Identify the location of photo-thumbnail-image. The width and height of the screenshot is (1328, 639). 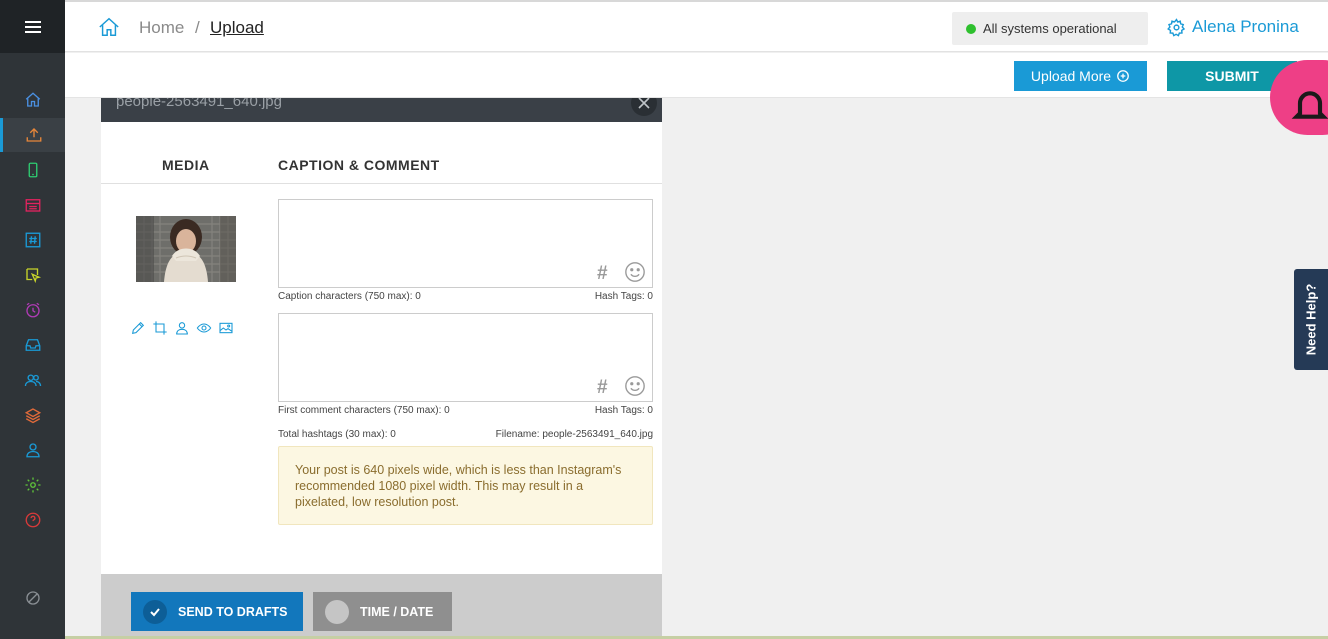
(186, 249).